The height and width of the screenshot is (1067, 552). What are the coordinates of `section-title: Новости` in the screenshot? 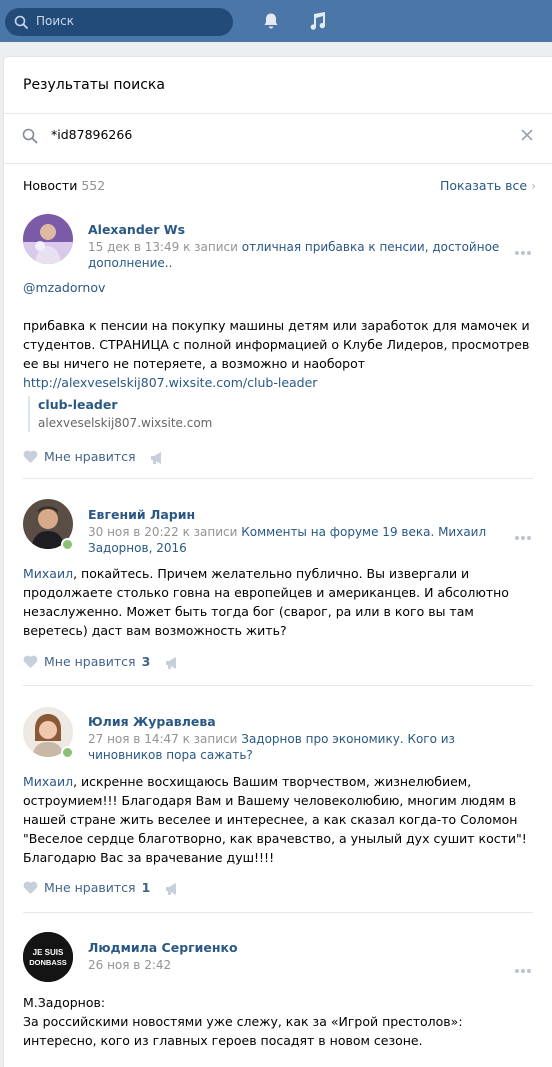 It's located at (50, 185).